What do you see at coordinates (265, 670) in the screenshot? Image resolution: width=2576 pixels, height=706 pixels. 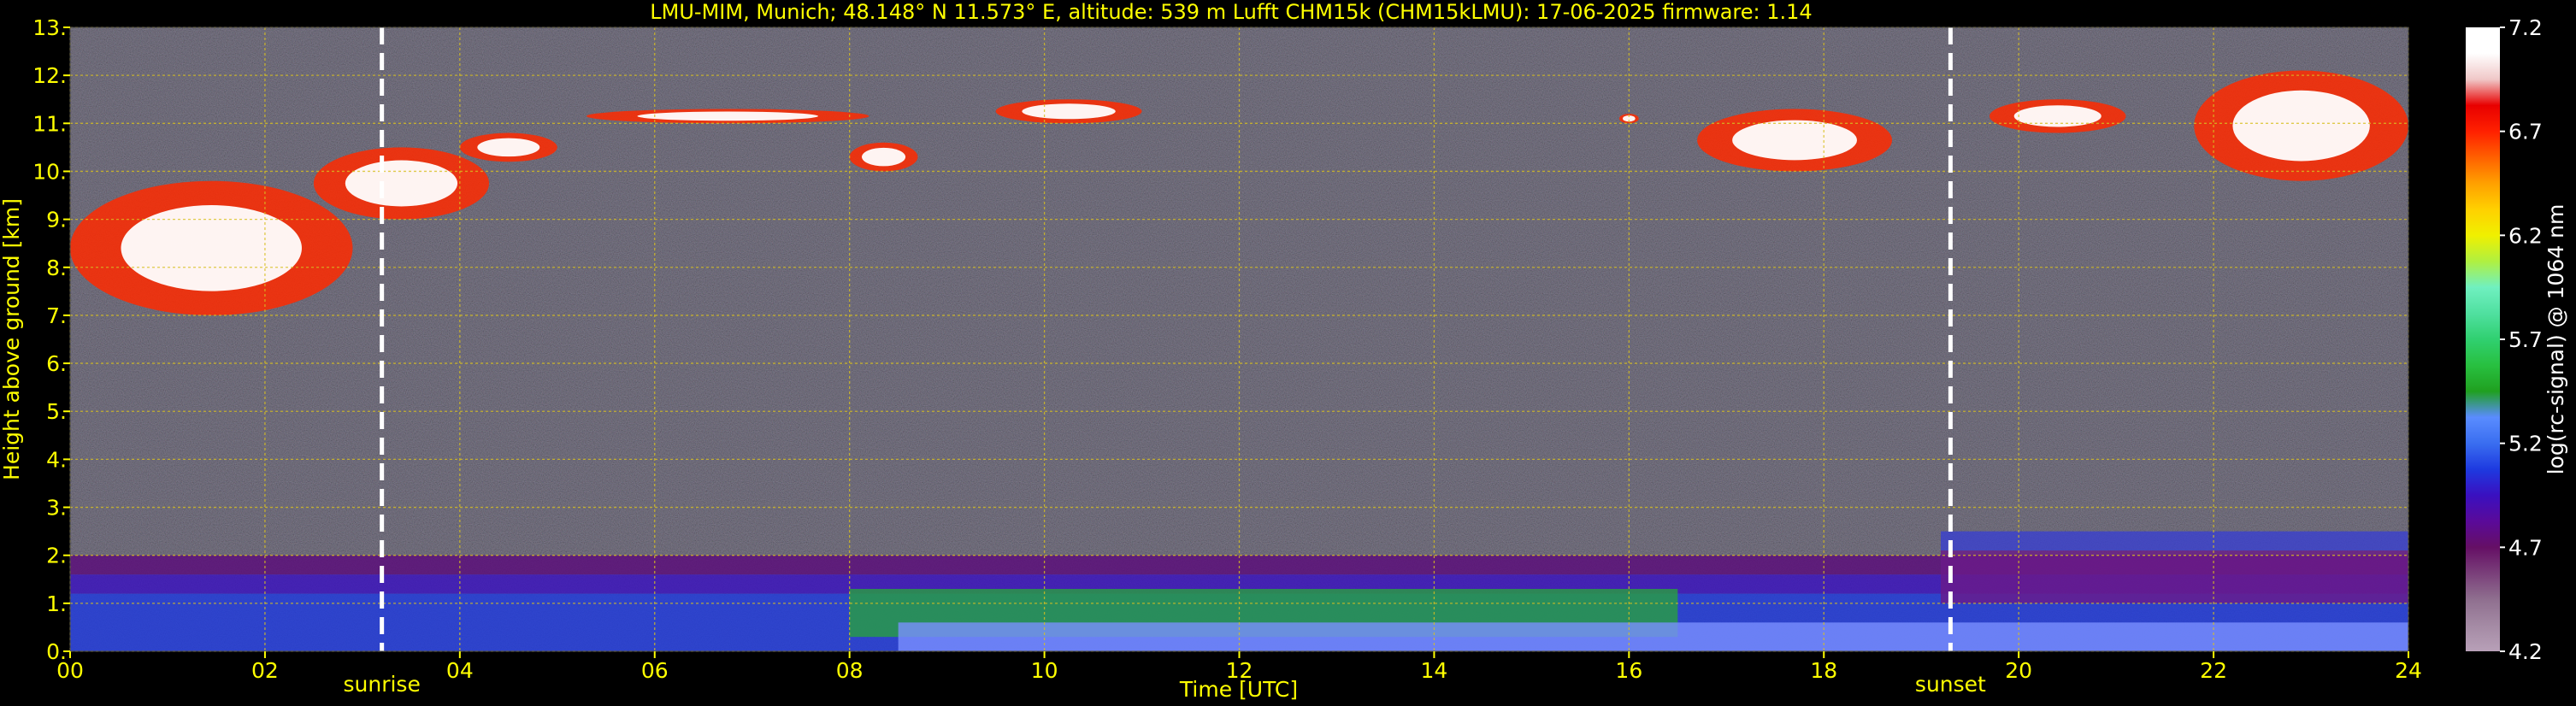 I see `x-tick-label: 02` at bounding box center [265, 670].